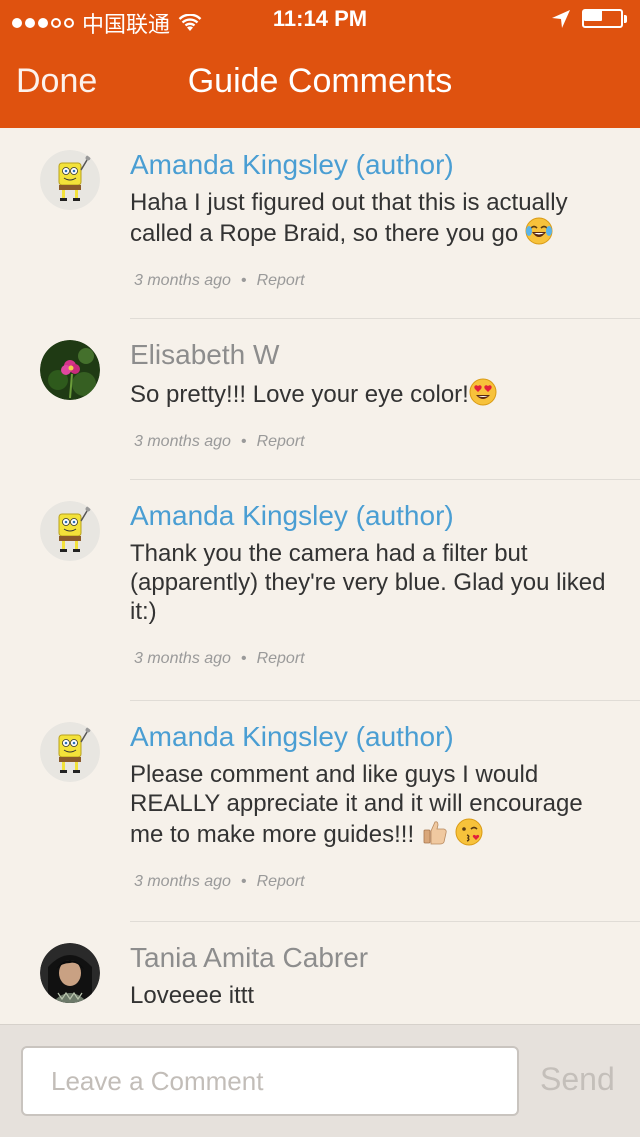 This screenshot has height=1137, width=640. I want to click on status-bar: 中国联通 11:14 PM, so click(320, 20).